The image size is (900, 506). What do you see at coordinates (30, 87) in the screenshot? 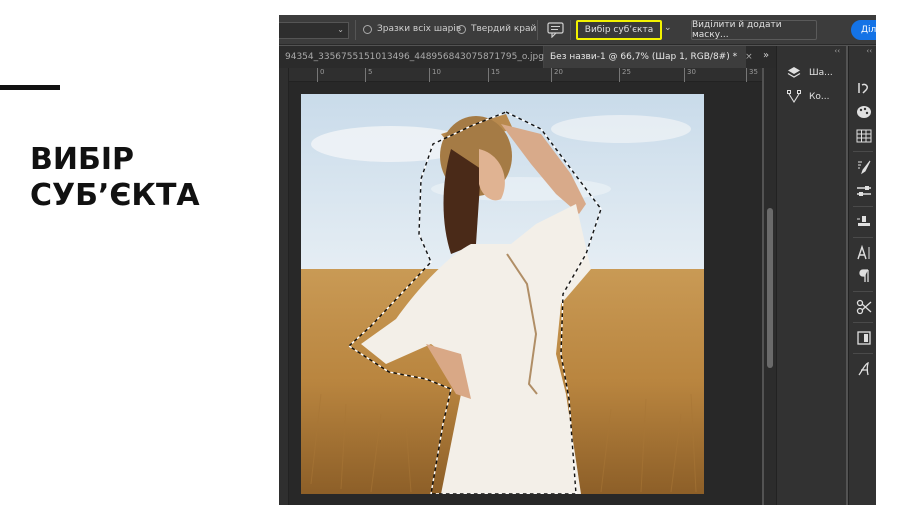
I see `accent-bar` at bounding box center [30, 87].